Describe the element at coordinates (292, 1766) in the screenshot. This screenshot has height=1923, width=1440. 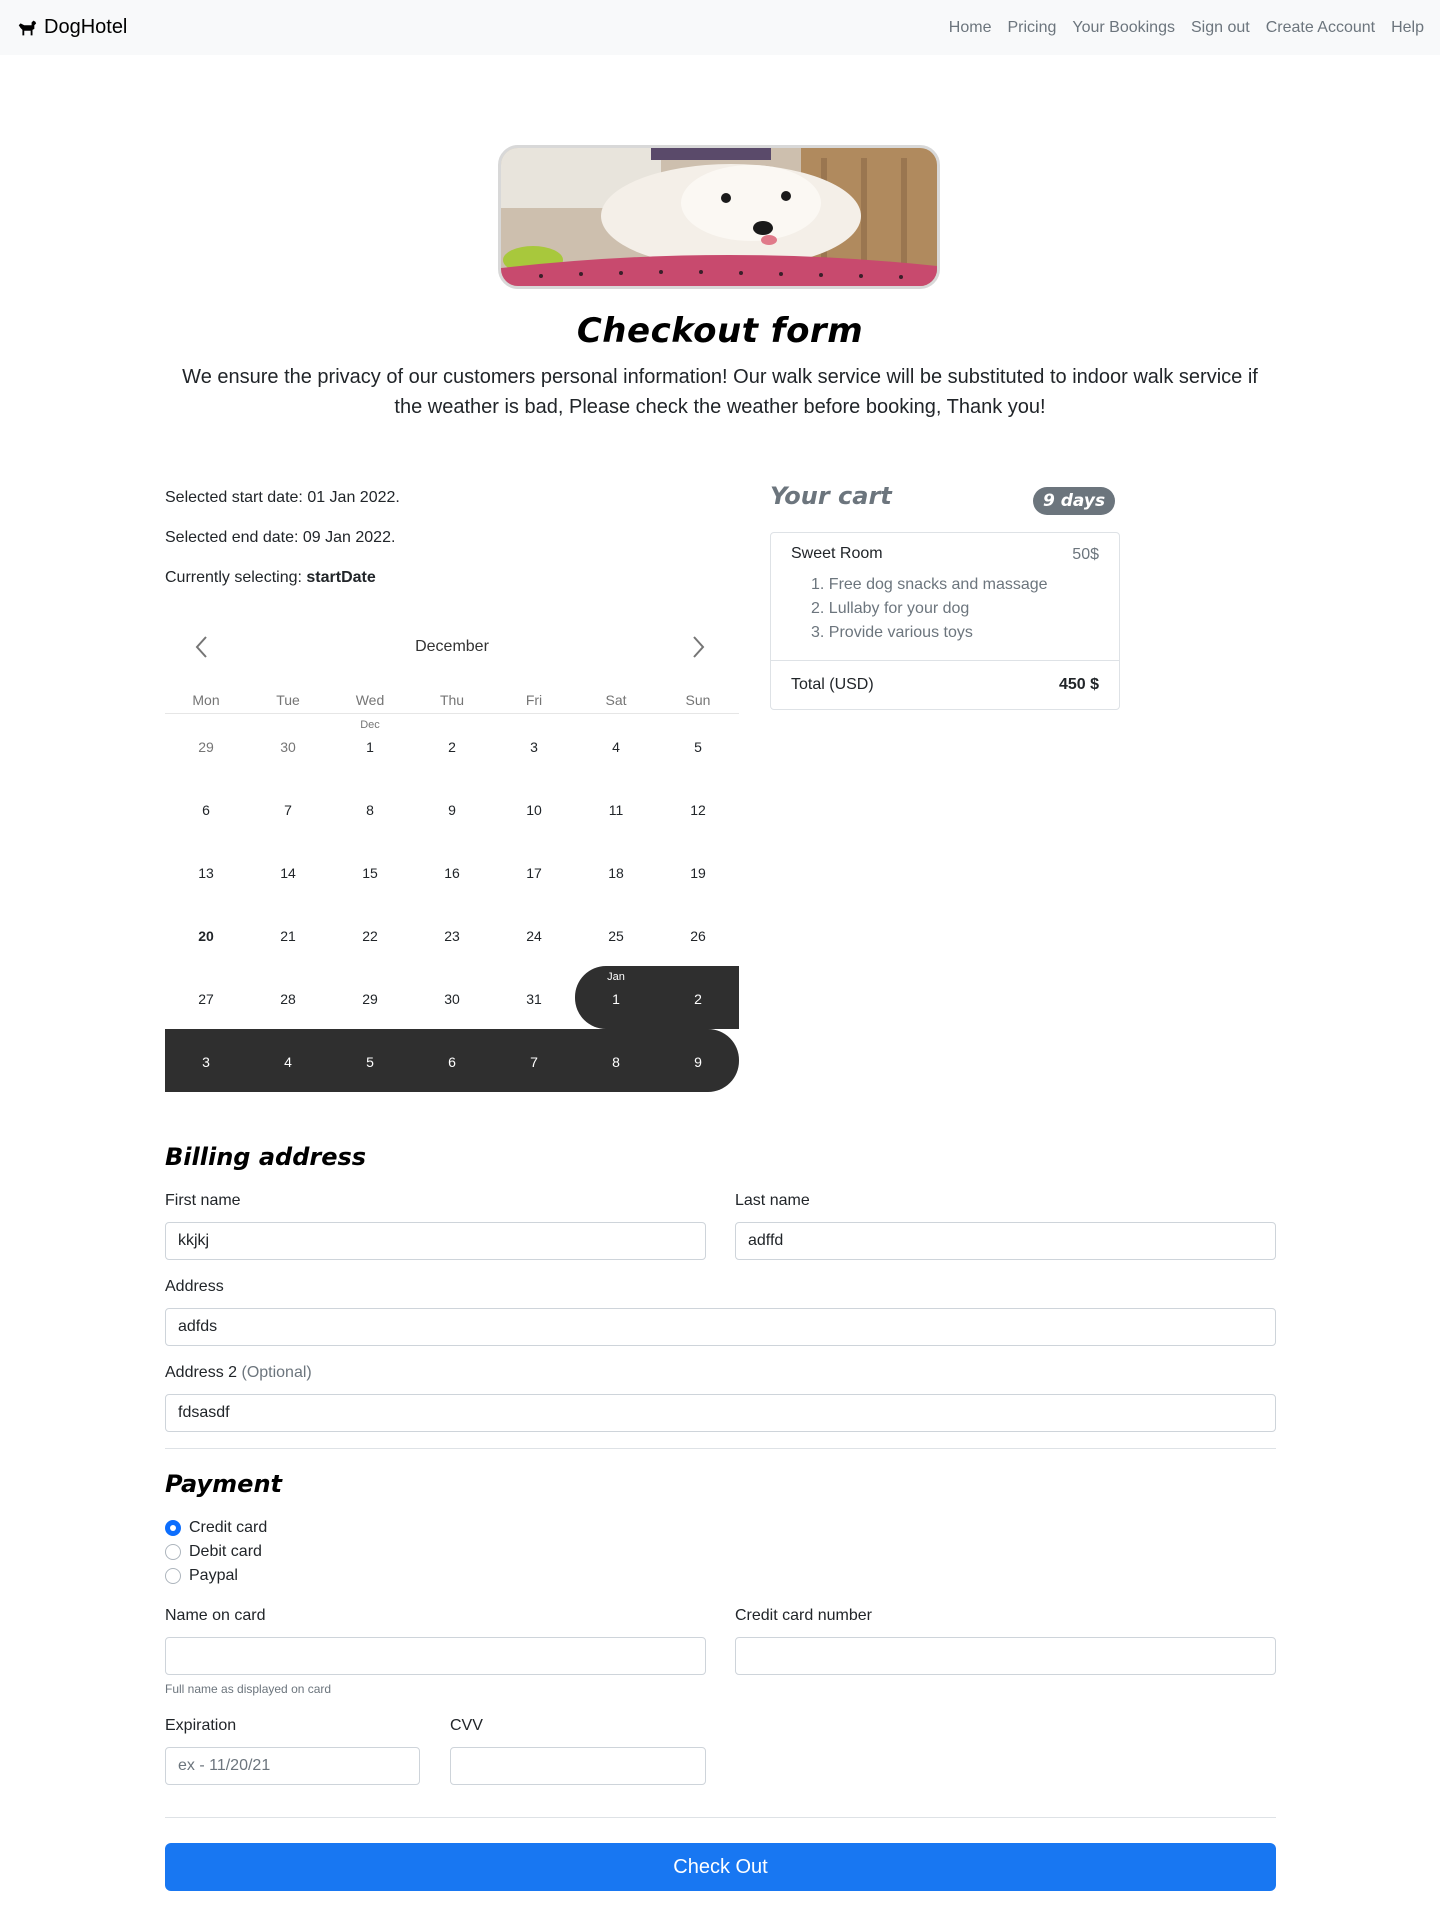
I see `expiration-input` at that location.